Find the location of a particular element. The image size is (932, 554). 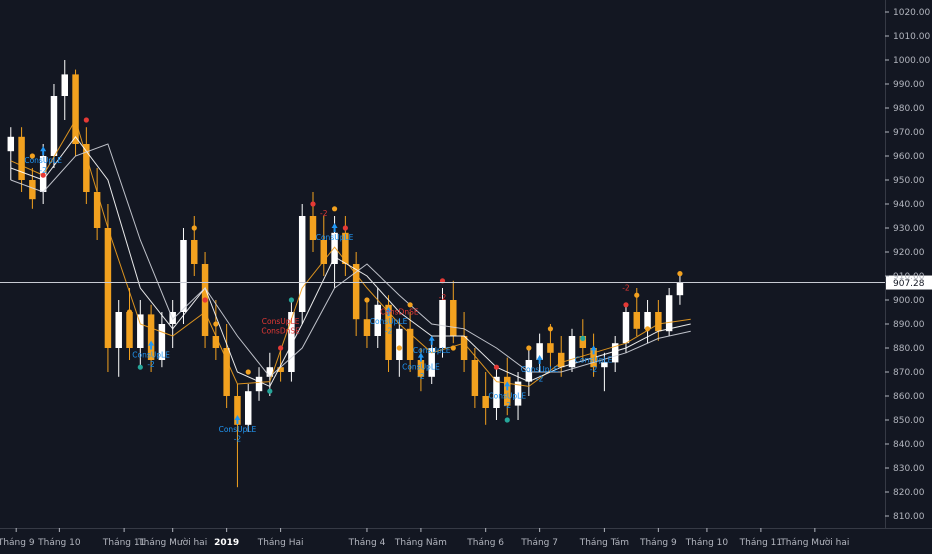

y-tick-label: 940.00 is located at coordinates (909, 205).